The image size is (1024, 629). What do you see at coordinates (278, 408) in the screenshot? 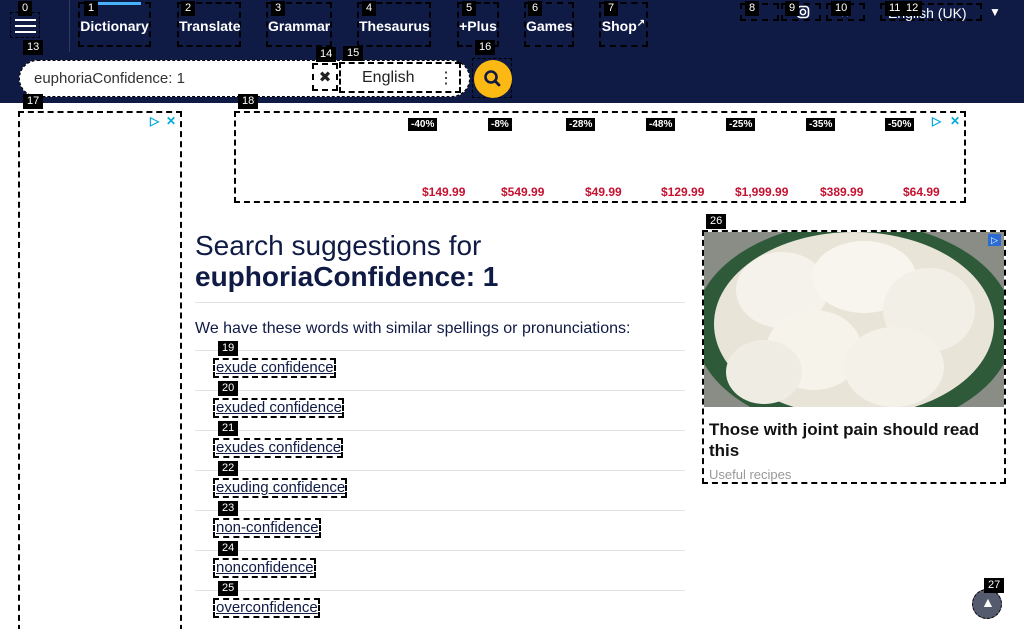
I see `suggestion-link: exuded confidence` at bounding box center [278, 408].